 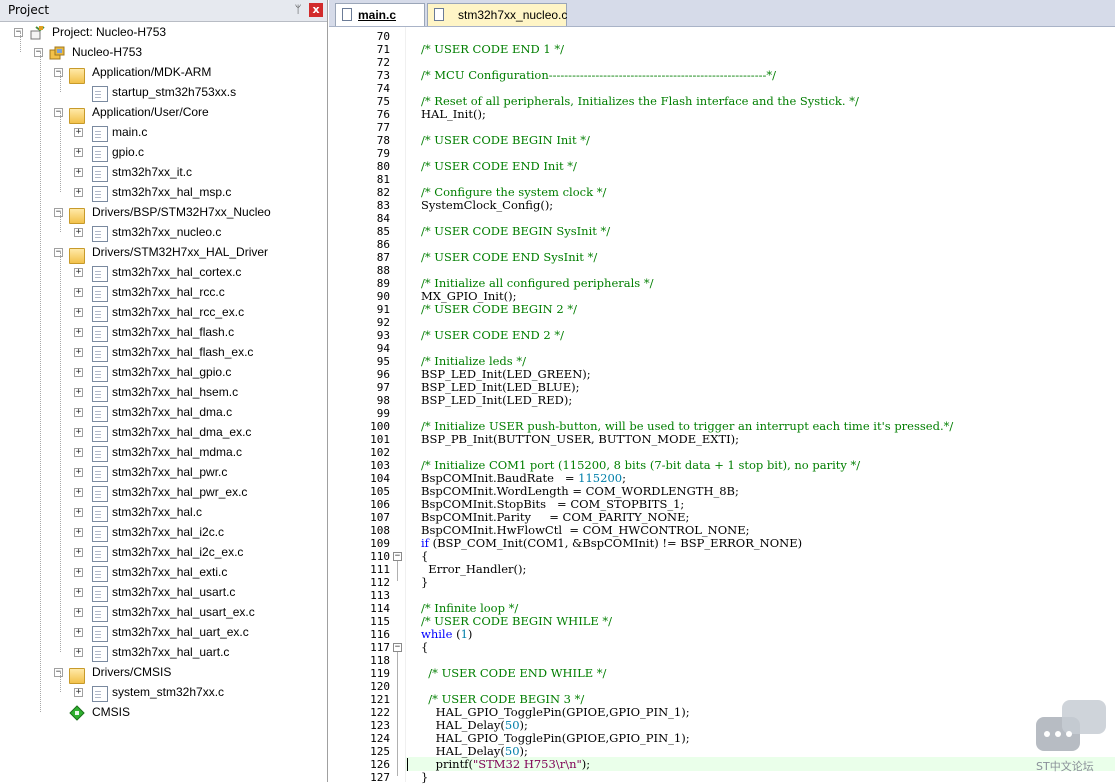 What do you see at coordinates (163, 513) in the screenshot?
I see `tree-file-item: + stm32h7xx_hal.c` at bounding box center [163, 513].